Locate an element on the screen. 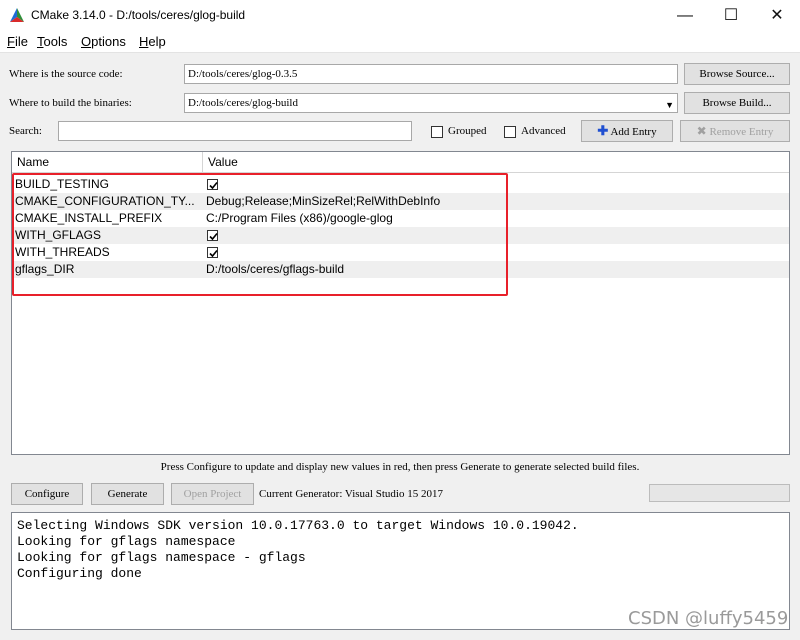 Image resolution: width=800 pixels, height=640 pixels. watermark: CSDN @luffy5459 is located at coordinates (708, 618).